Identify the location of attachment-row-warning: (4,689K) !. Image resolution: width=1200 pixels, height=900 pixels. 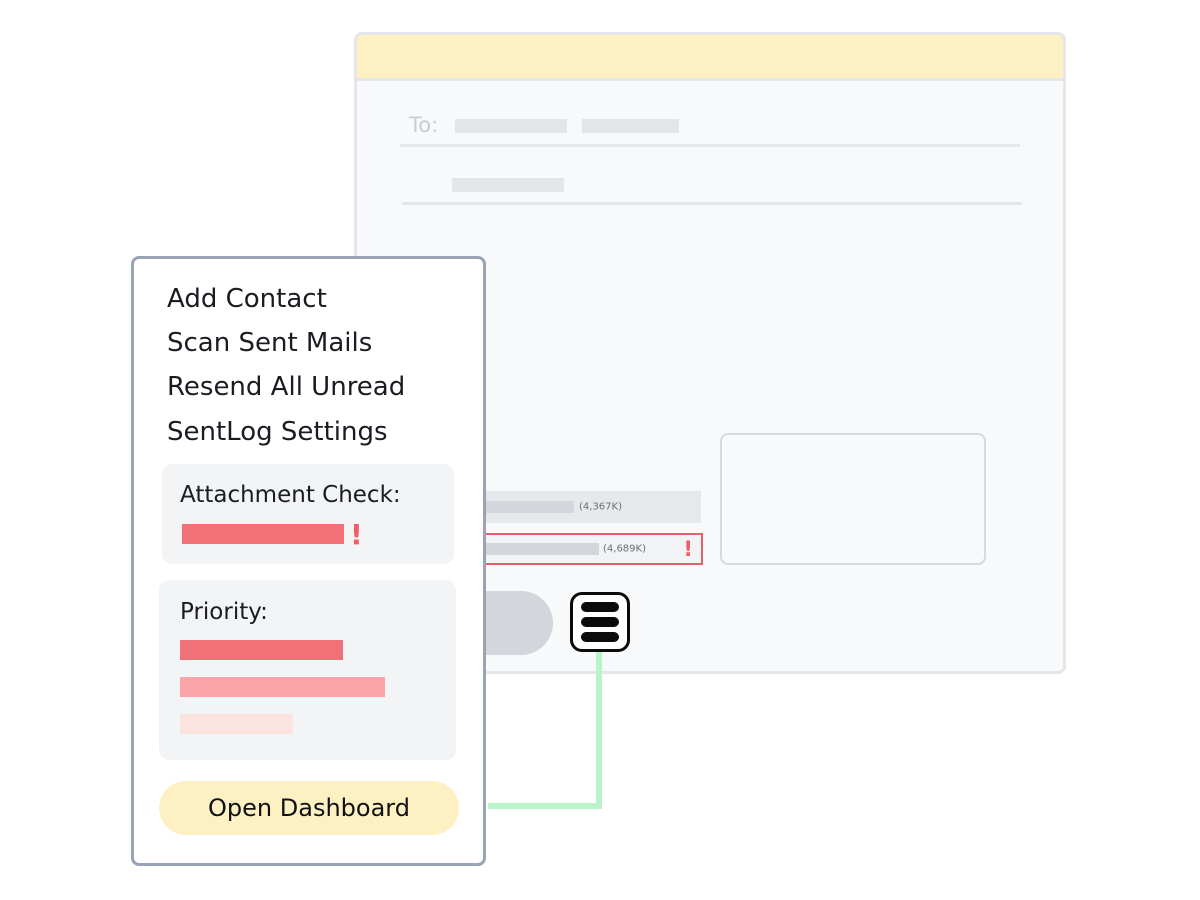
(585, 549).